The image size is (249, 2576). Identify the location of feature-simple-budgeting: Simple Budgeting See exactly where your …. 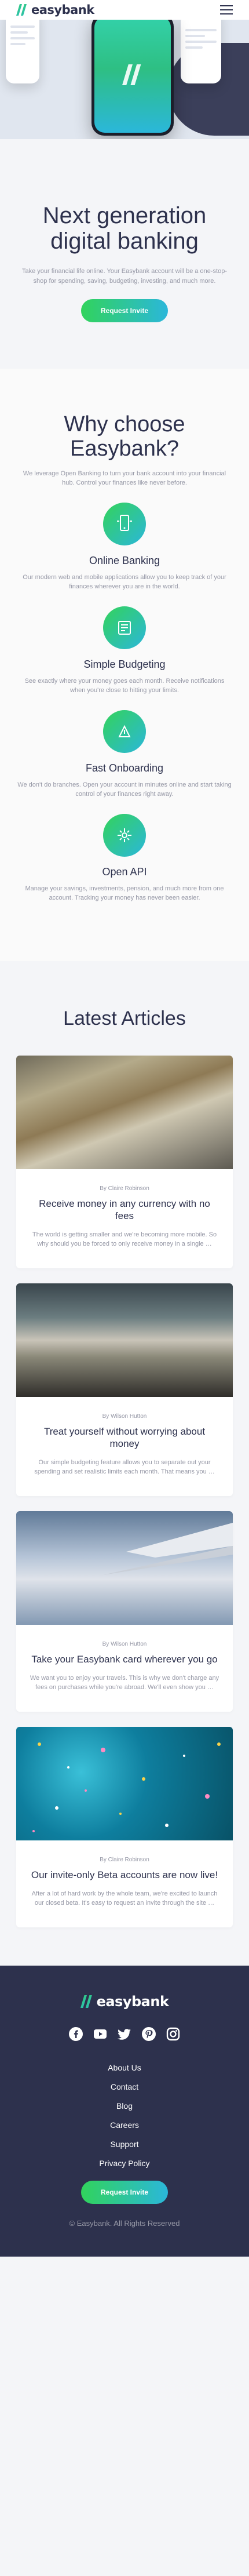
(124, 650).